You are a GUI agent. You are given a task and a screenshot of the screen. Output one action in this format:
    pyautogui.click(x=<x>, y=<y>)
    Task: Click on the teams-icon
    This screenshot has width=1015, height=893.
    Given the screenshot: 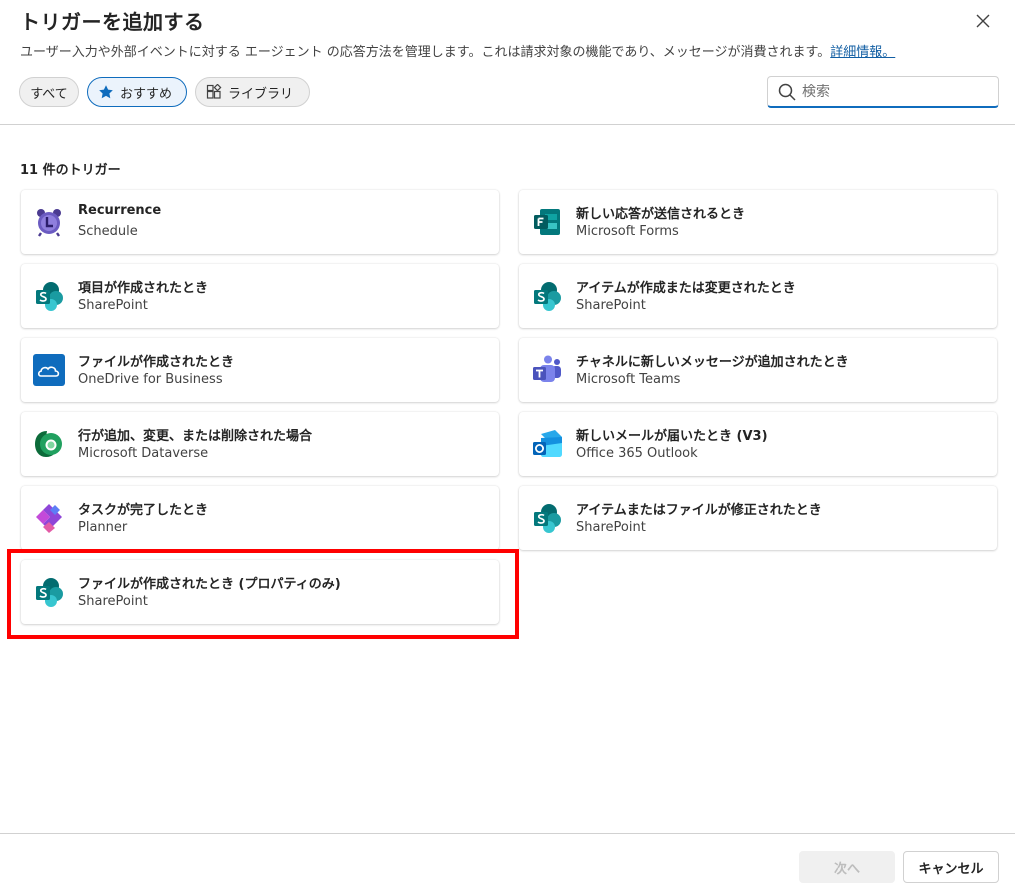 What is the action you would take?
    pyautogui.click(x=547, y=368)
    